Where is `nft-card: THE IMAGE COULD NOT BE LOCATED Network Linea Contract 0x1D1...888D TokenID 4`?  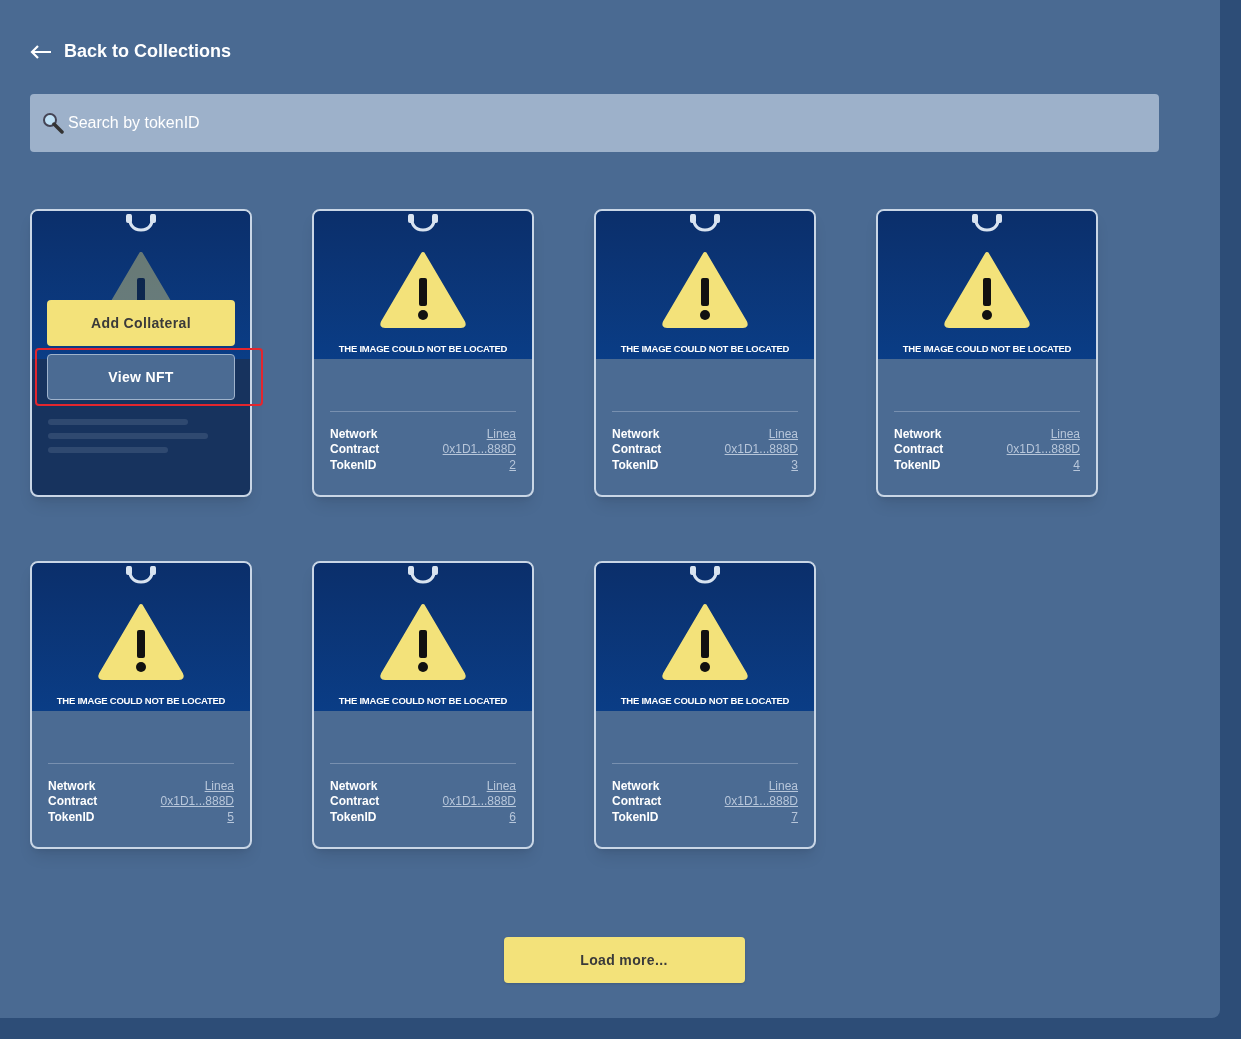 nft-card: THE IMAGE COULD NOT BE LOCATED Network Linea Contract 0x1D1...888D TokenID 4 is located at coordinates (987, 353).